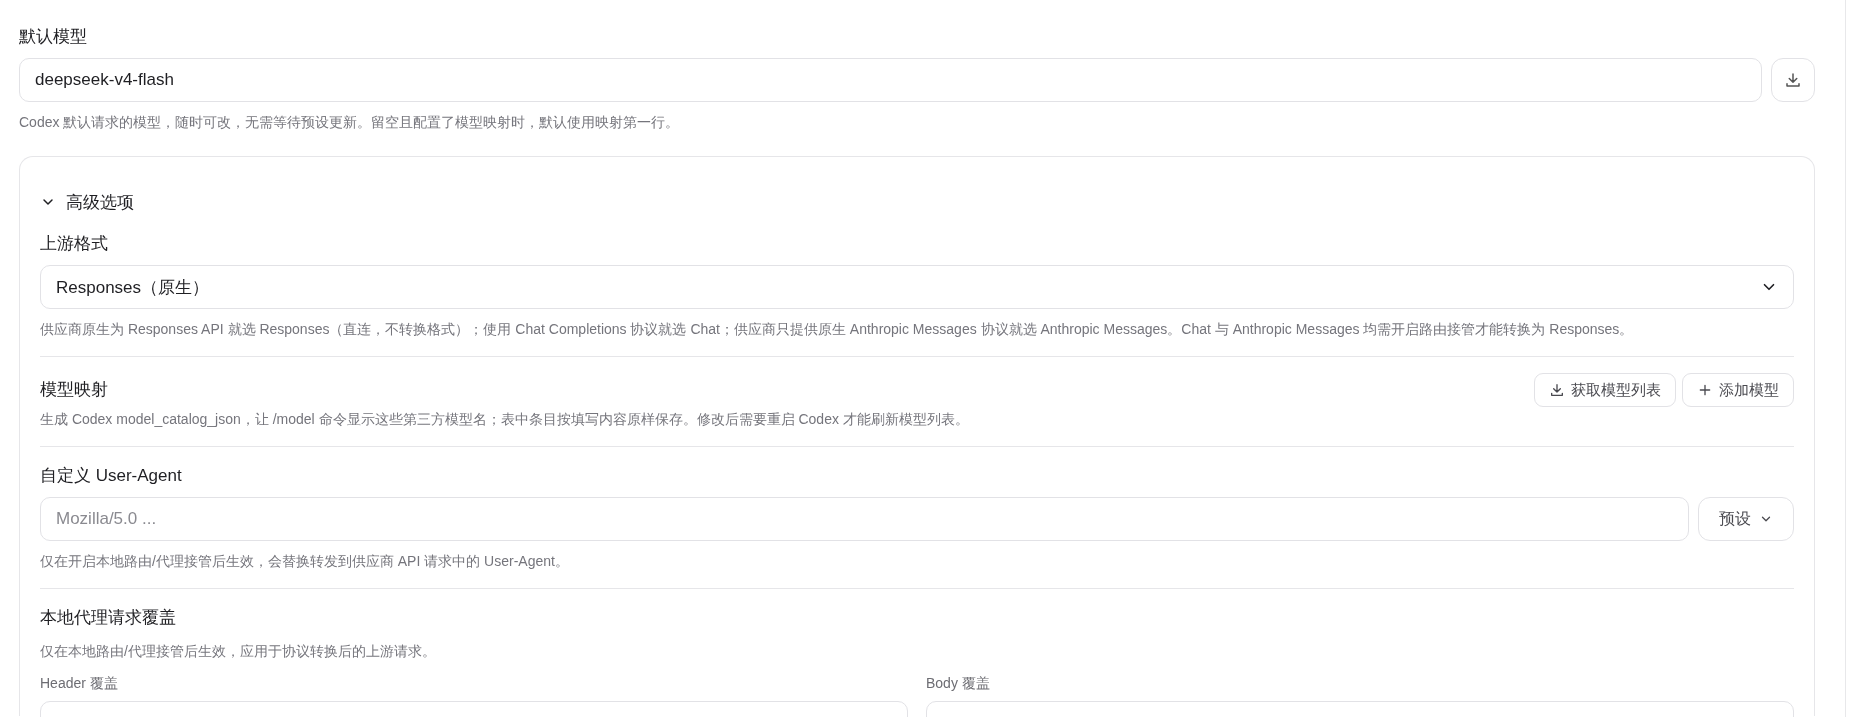  I want to click on help-text: 供应商原生为 Responses API 就选 Responses（直连，不转换格式）；使用 Chat Completions 协议就选 Chat；供应商只提供原生 Anthropic Messages 协议就选 Anthropic Messages。Chat 与 Anthropic Messages 均需开启路由接管才能转换为 Responses。, so click(837, 329).